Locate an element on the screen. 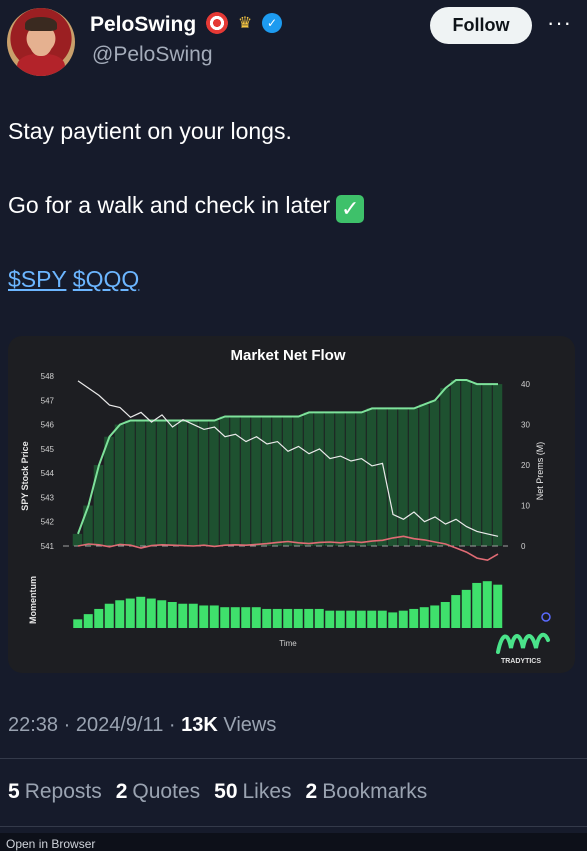  y-axis-right-label: Net Prems (M) is located at coordinates (540, 471).